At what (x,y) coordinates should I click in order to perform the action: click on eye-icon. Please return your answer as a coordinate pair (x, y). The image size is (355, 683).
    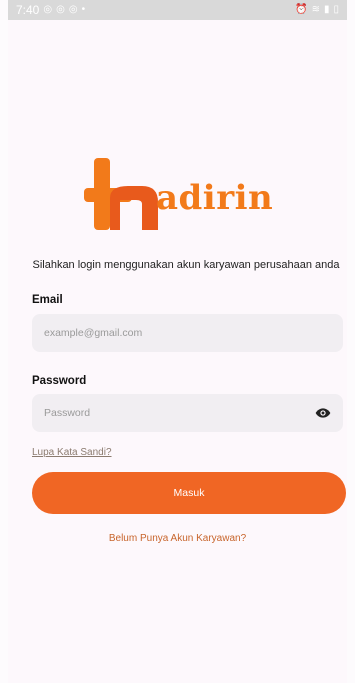
    Looking at the image, I should click on (323, 413).